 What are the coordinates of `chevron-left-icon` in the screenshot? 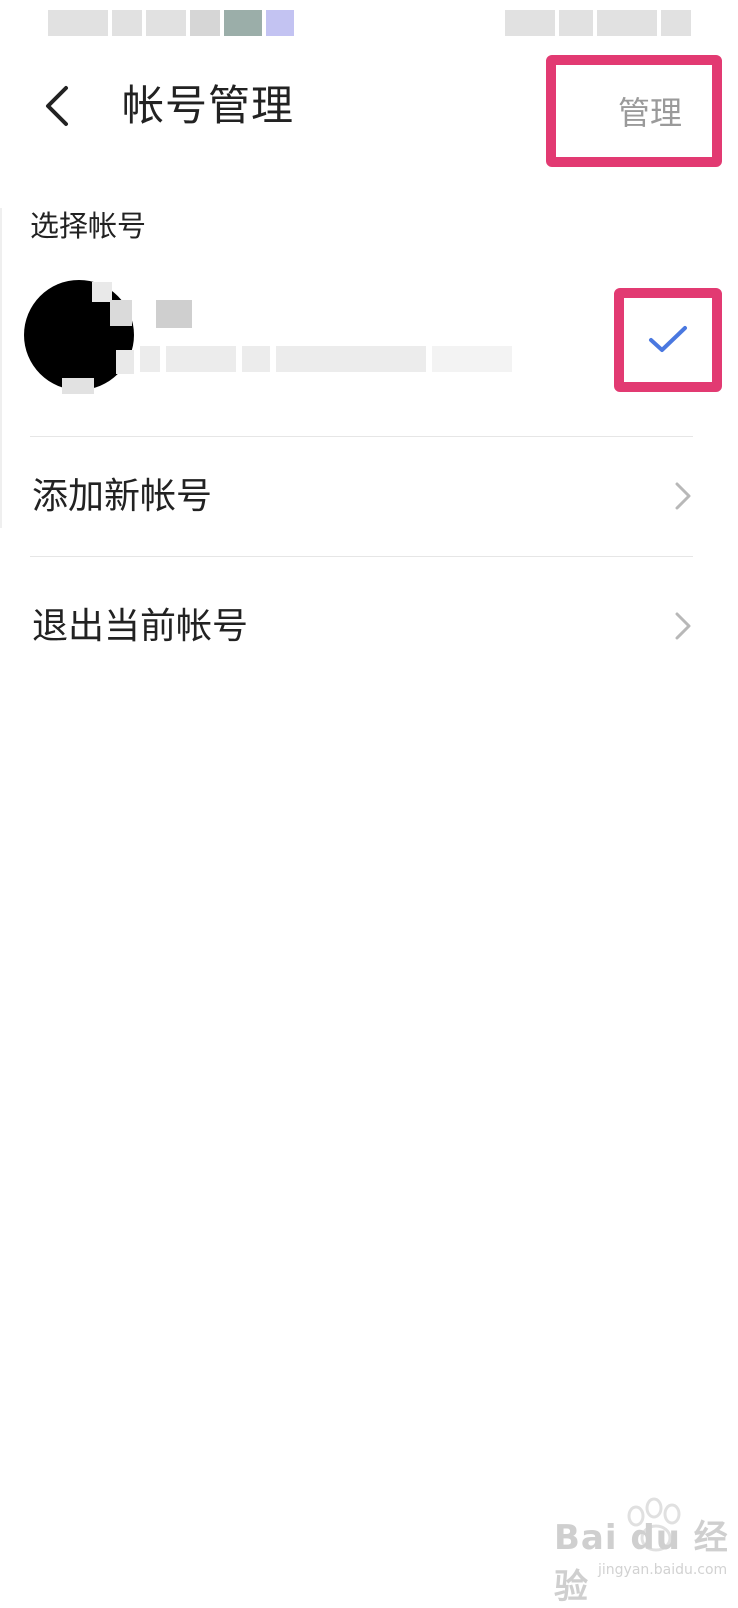 It's located at (57, 106).